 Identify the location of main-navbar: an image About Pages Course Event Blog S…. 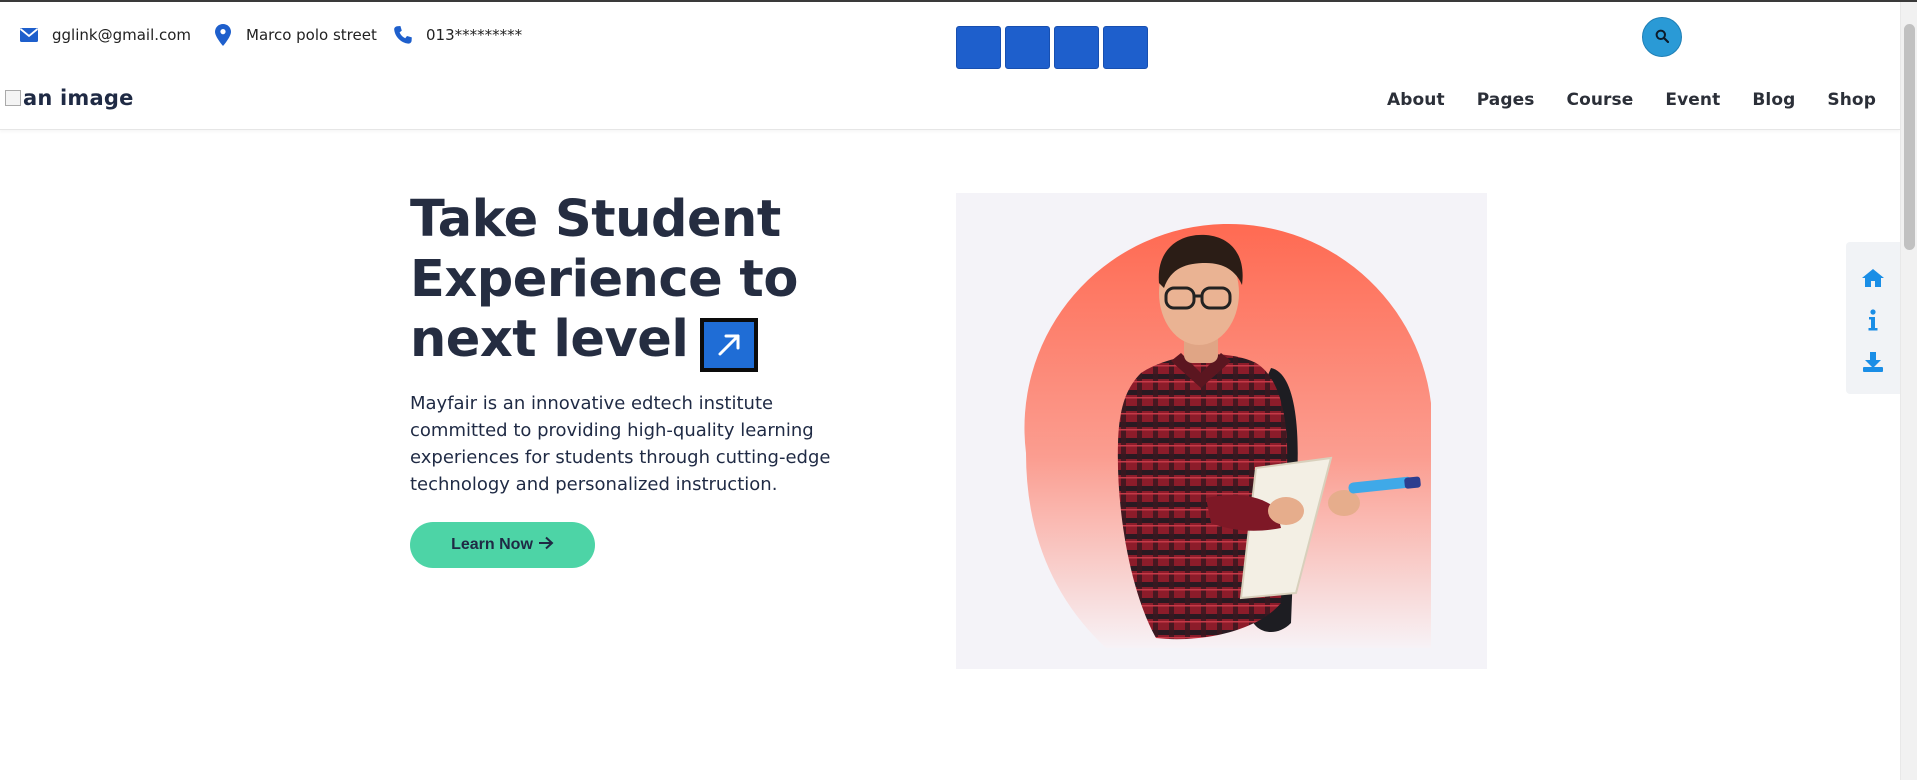
(950, 101).